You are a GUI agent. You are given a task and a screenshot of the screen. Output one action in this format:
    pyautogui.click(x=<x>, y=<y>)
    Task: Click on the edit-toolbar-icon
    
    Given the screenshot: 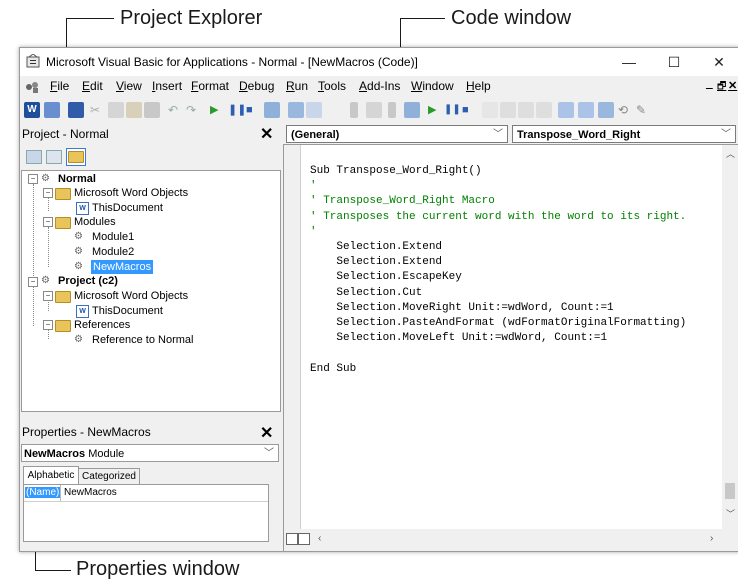 What is the action you would take?
    pyautogui.click(x=374, y=110)
    